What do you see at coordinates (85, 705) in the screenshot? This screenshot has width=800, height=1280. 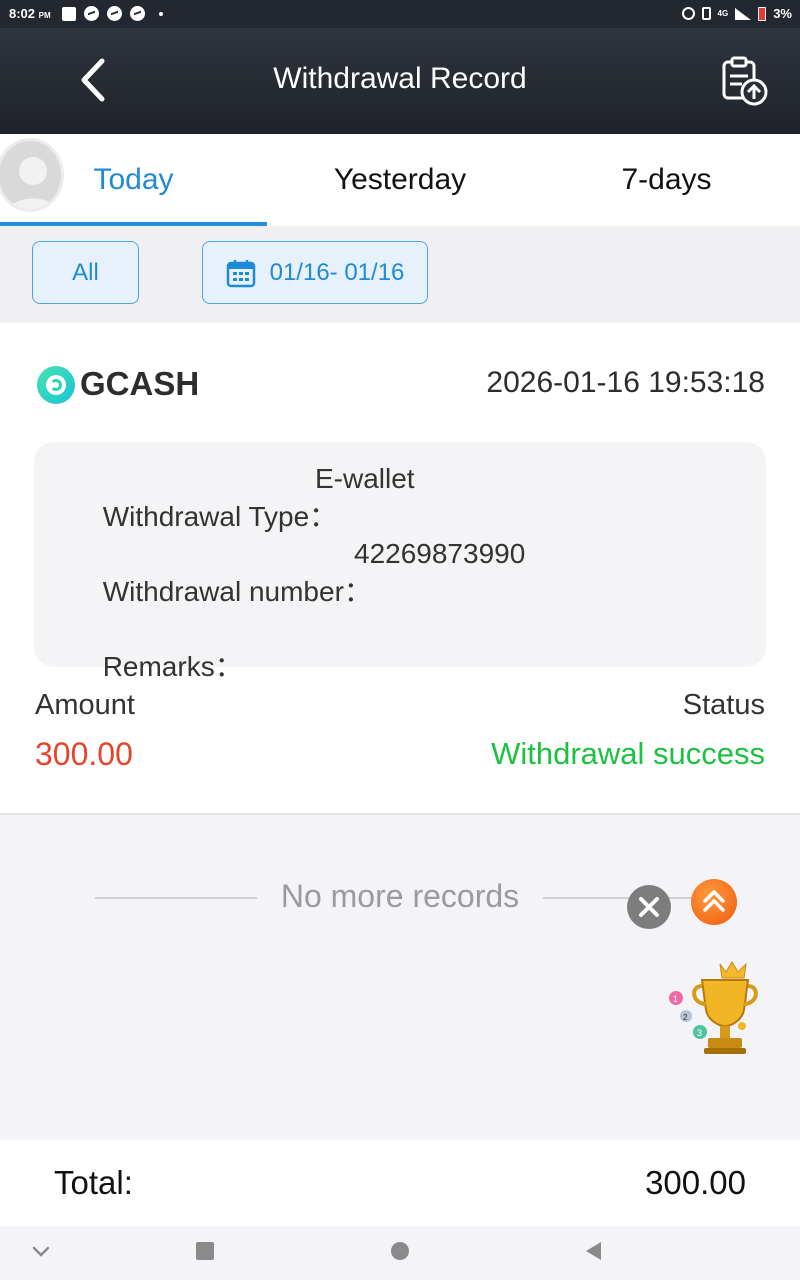 I see `amount-label: Amount` at bounding box center [85, 705].